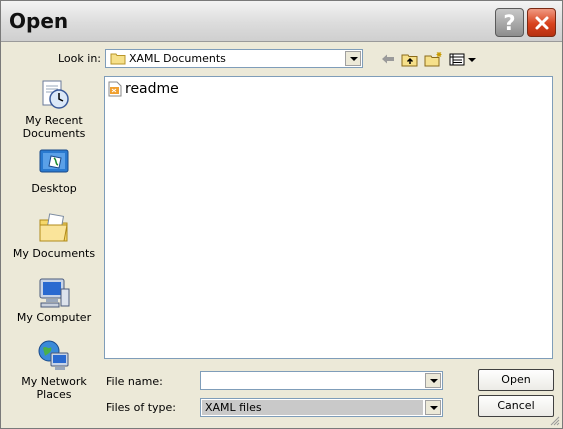 This screenshot has height=429, width=563. What do you see at coordinates (233, 407) in the screenshot?
I see `files-of-type-value: XAML files` at bounding box center [233, 407].